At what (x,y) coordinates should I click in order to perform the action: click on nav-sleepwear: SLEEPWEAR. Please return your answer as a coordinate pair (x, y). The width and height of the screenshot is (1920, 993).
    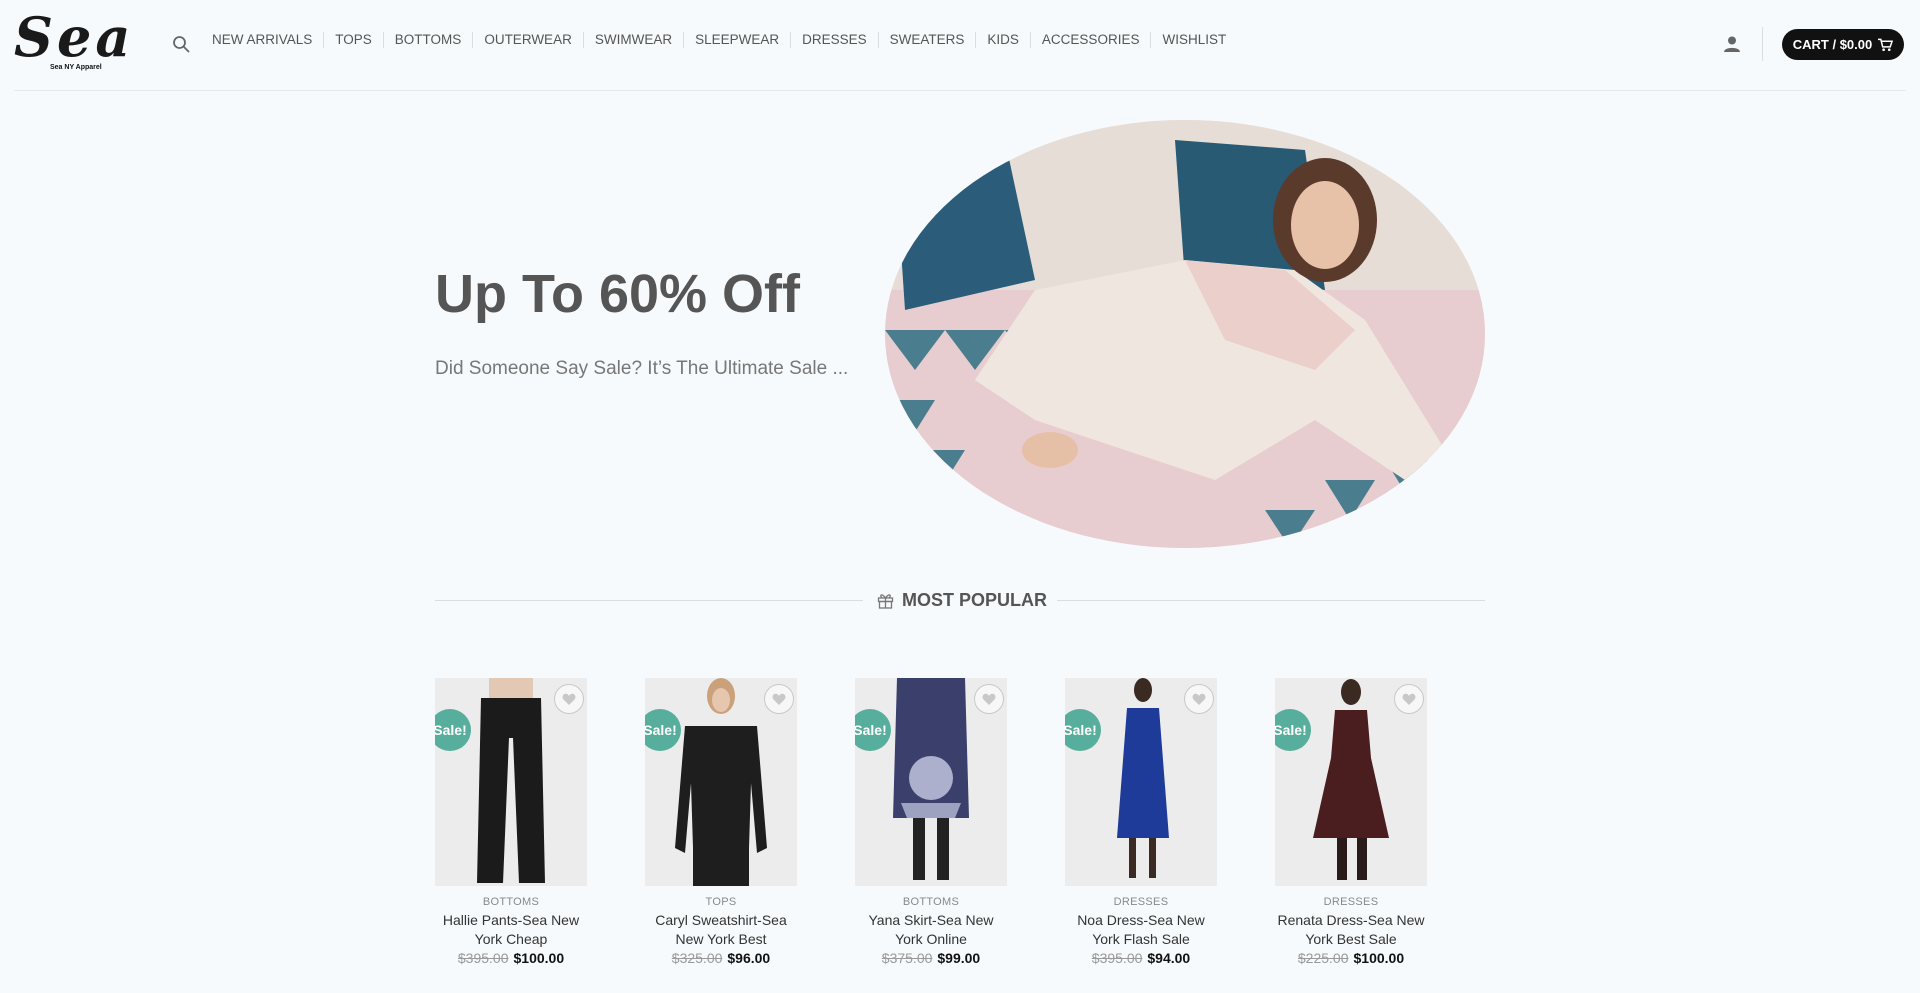
    Looking at the image, I should click on (736, 40).